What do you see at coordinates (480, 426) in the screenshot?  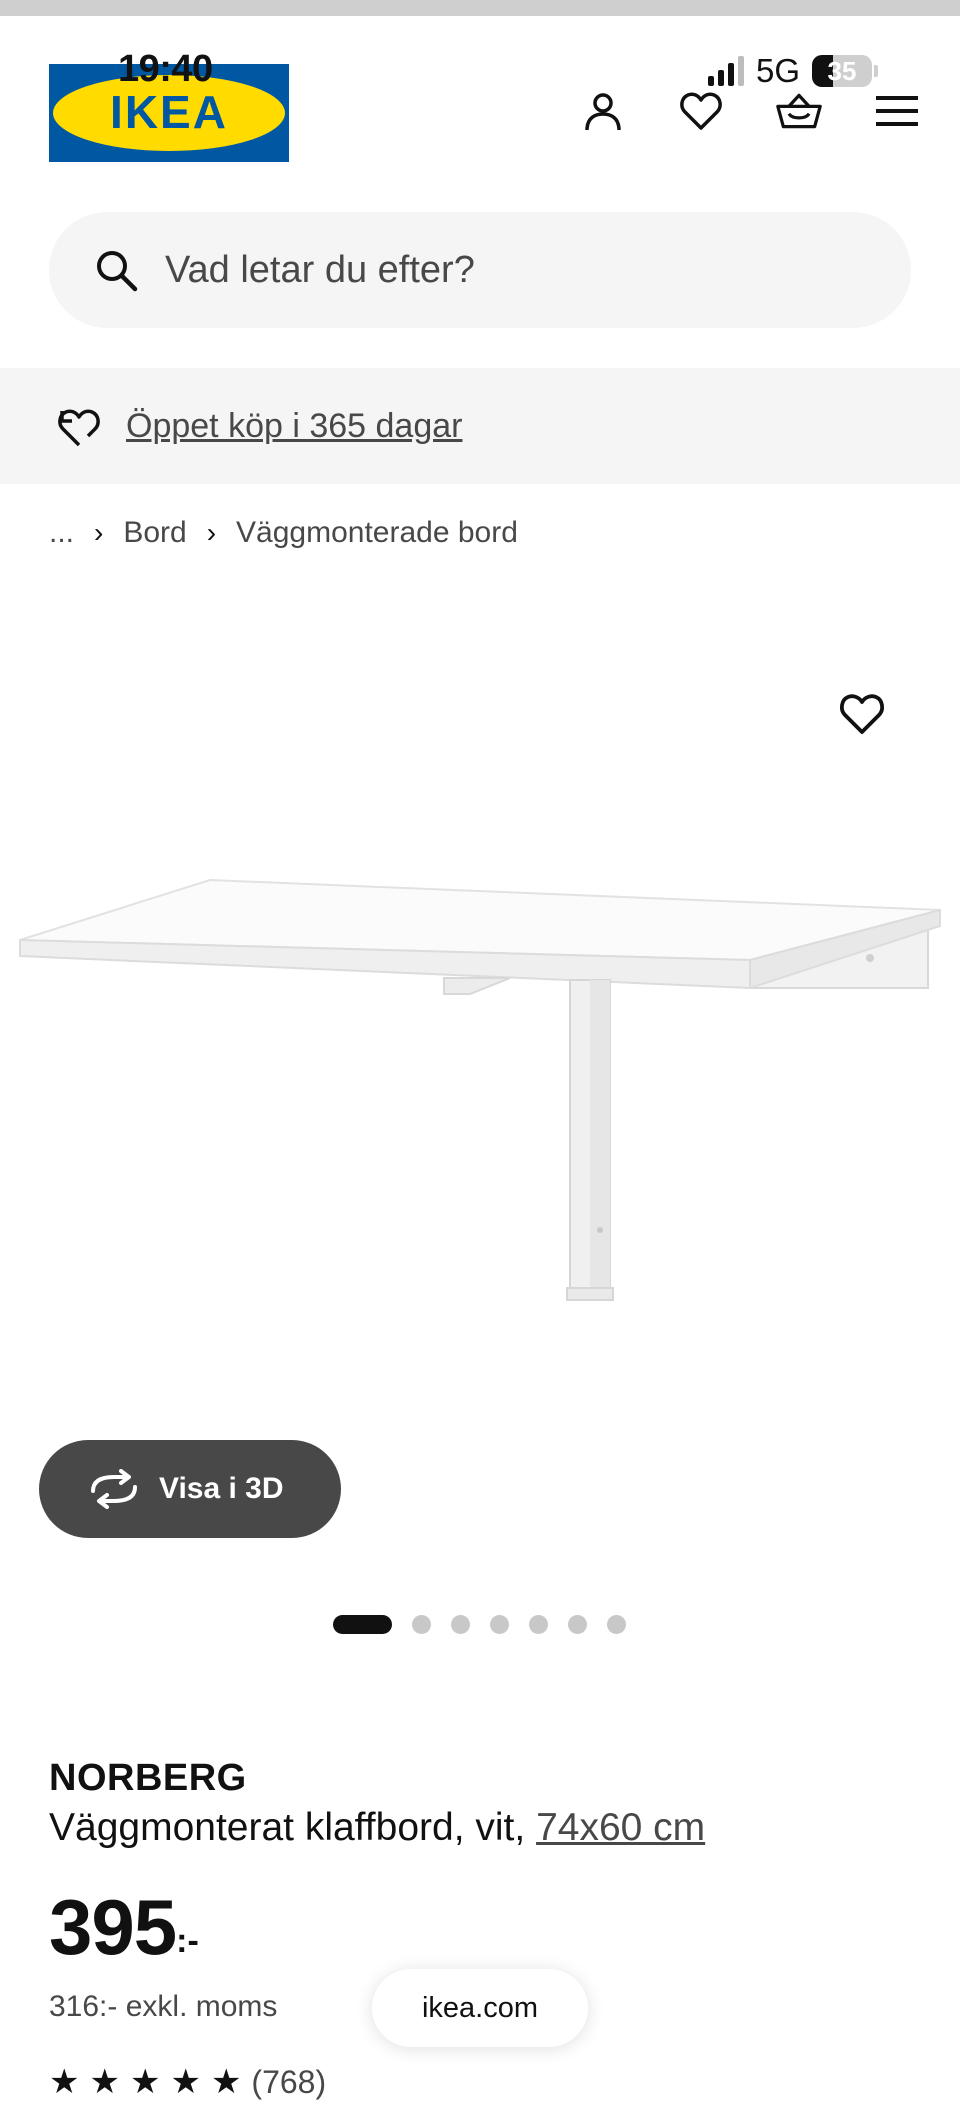 I see `promo-banner: Öppet köp i 365 dagar` at bounding box center [480, 426].